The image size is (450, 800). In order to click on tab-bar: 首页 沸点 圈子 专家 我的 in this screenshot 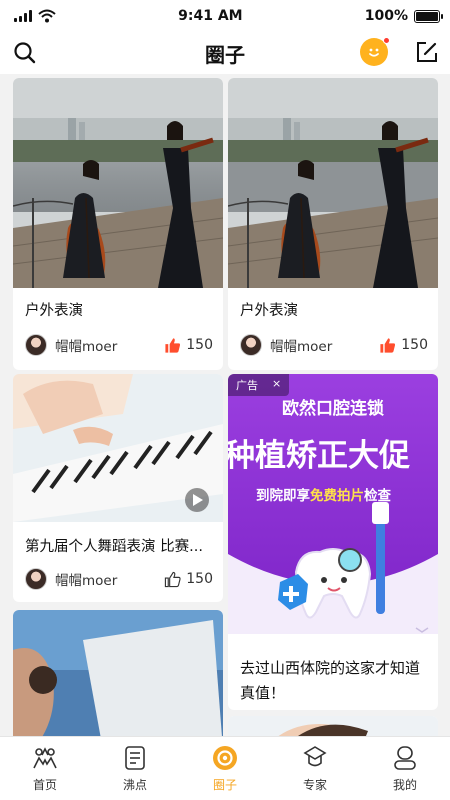, I will do `click(225, 768)`.